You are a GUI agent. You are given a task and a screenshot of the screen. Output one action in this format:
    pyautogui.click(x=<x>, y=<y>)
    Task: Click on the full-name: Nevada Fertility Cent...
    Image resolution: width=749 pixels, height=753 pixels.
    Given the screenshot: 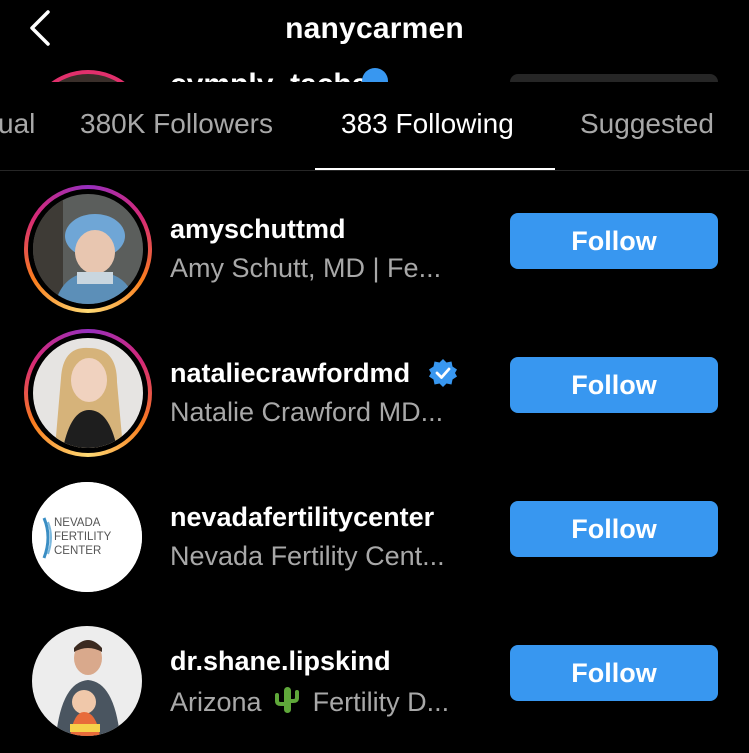 What is the action you would take?
    pyautogui.click(x=307, y=556)
    